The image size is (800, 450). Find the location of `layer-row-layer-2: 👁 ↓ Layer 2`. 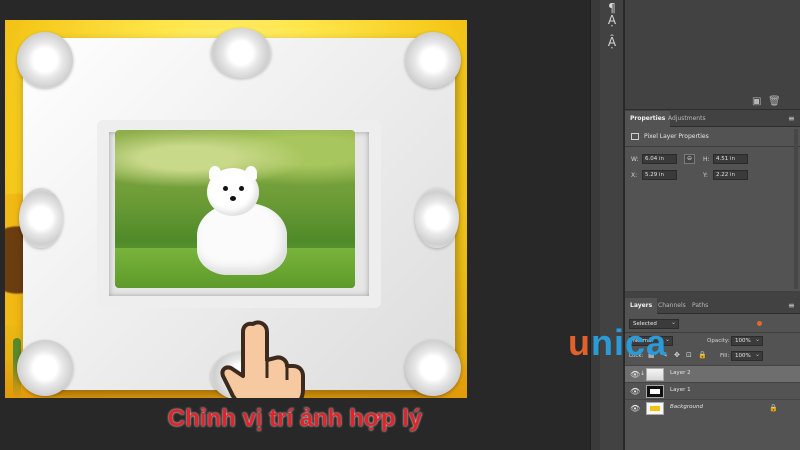

layer-row-layer-2: 👁 ↓ Layer 2 is located at coordinates (712, 373).